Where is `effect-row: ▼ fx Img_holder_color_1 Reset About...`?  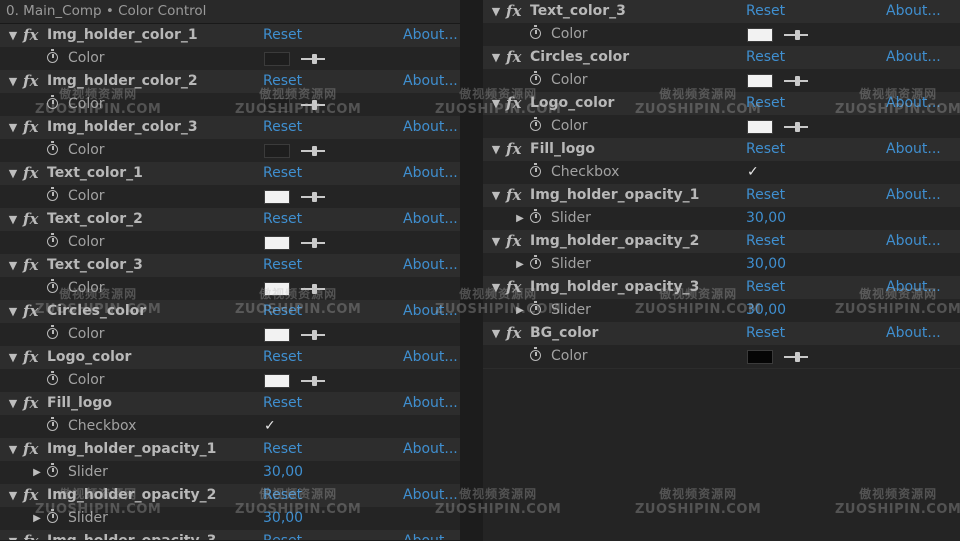 effect-row: ▼ fx Img_holder_color_1 Reset About... is located at coordinates (230, 35).